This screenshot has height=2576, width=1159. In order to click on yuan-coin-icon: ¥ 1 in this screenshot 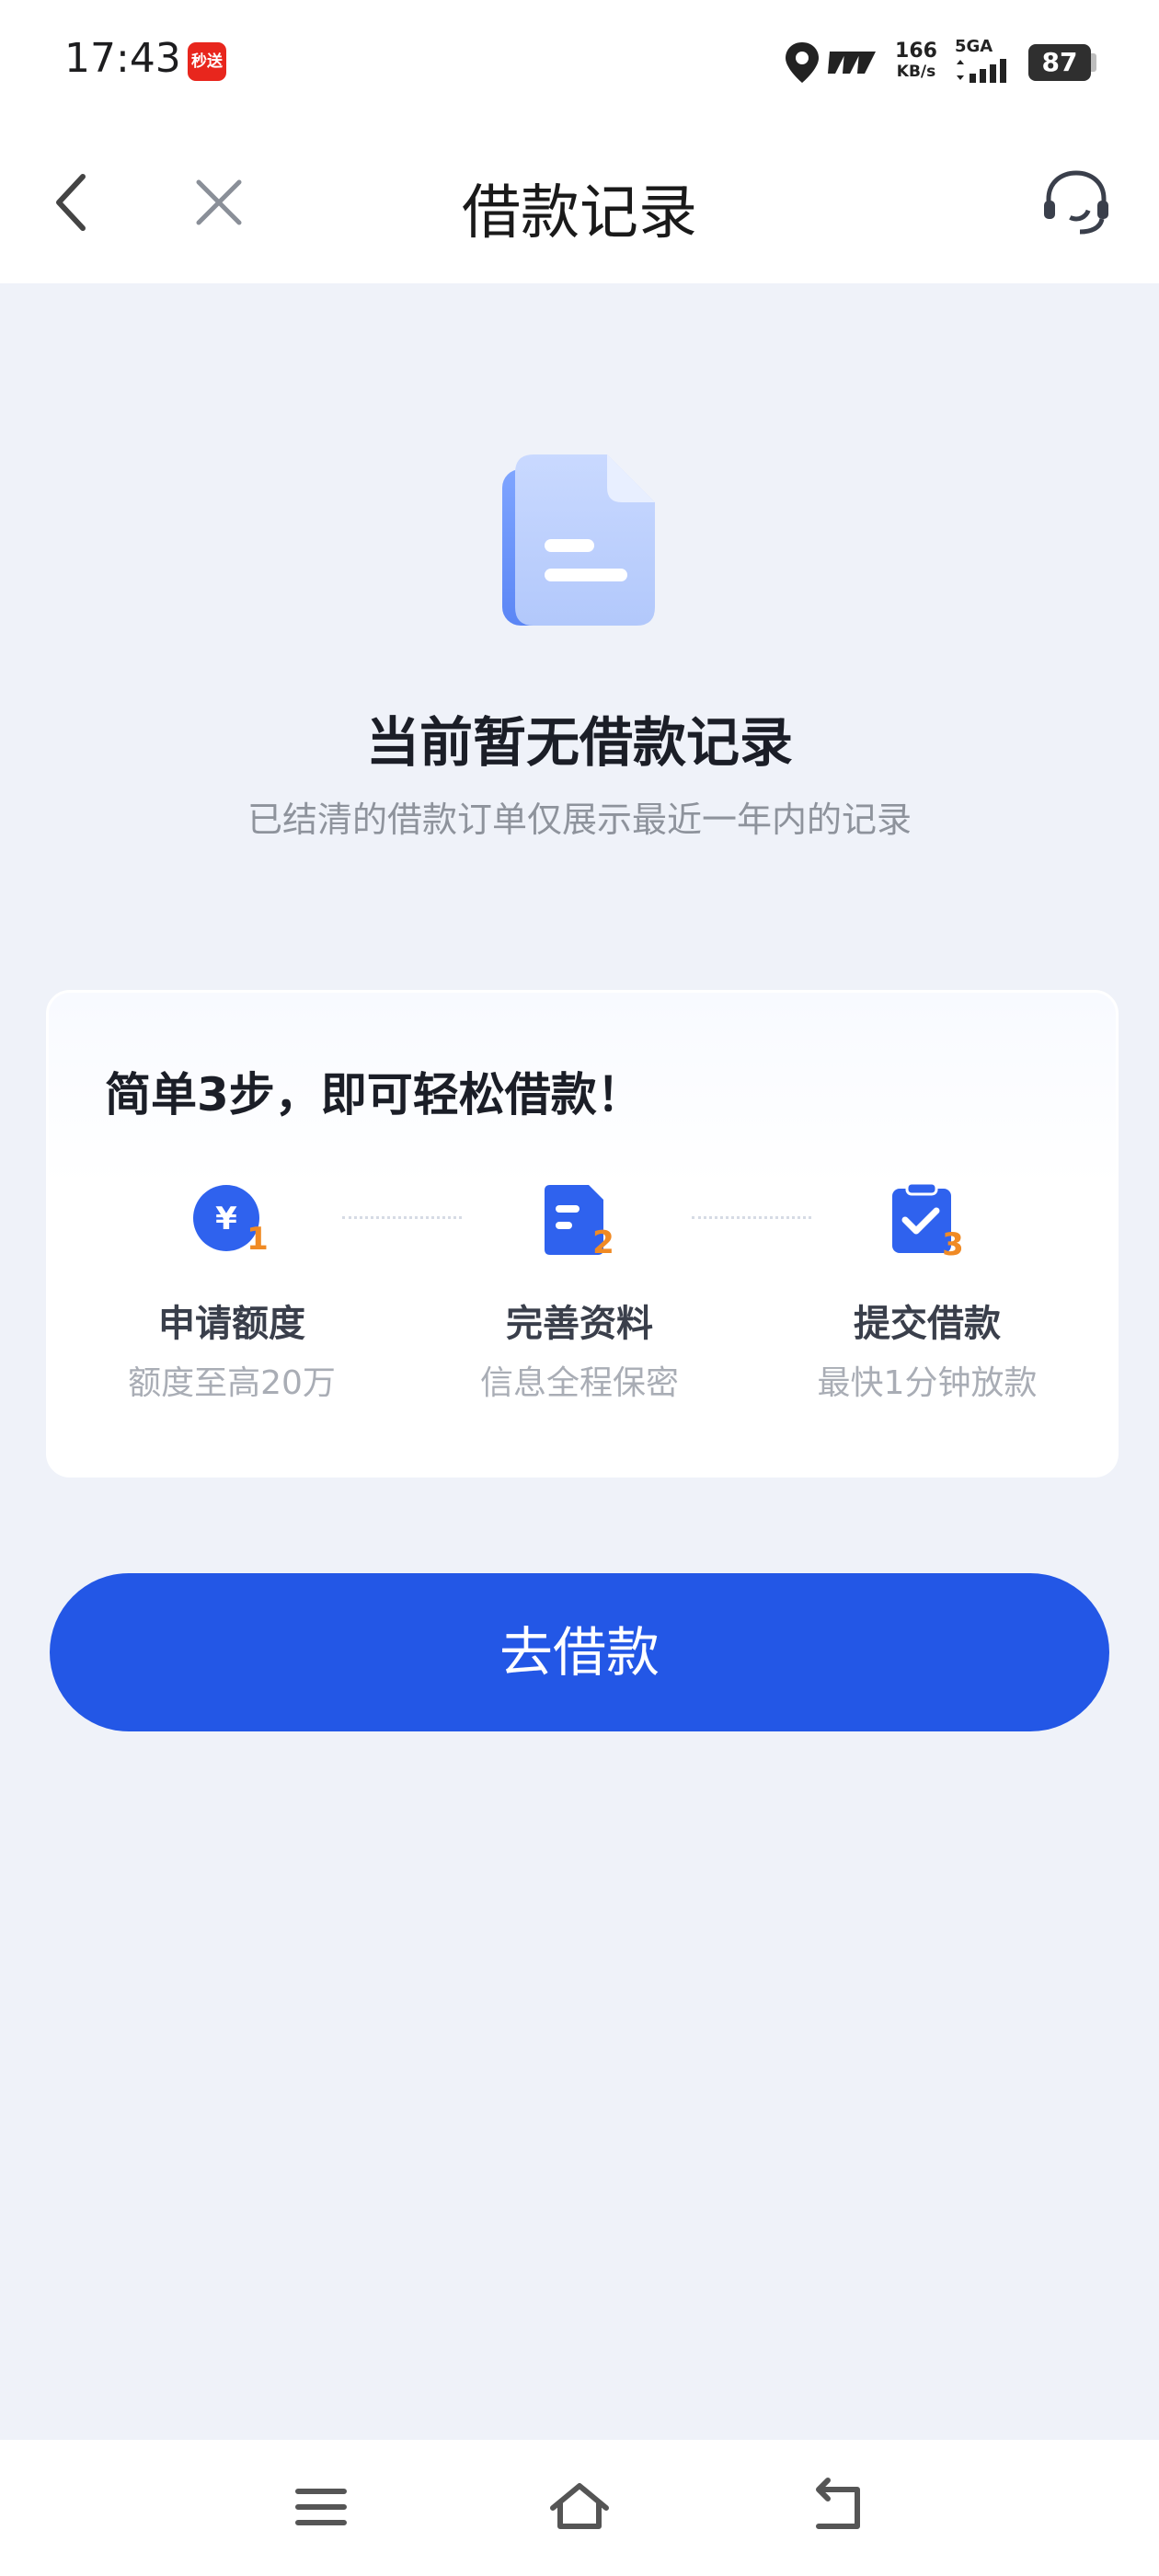, I will do `click(231, 1221)`.